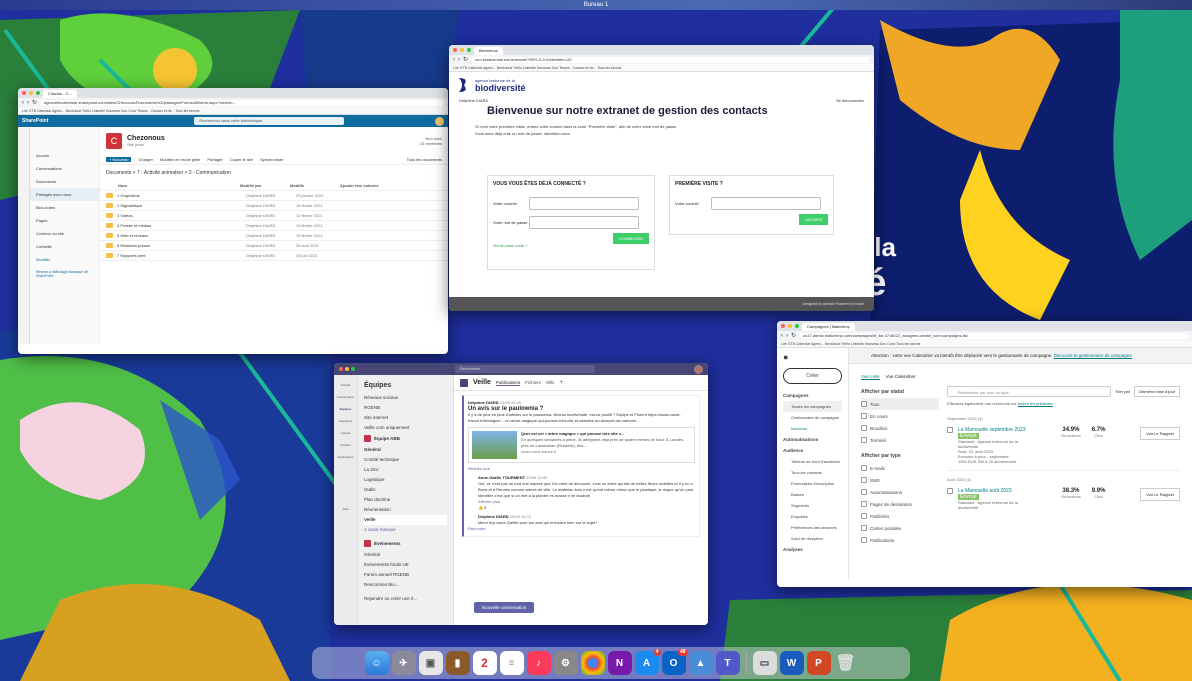 This screenshot has height=681, width=1192. I want to click on view-report-button: Voir Le Rapport, so click(1160, 494).